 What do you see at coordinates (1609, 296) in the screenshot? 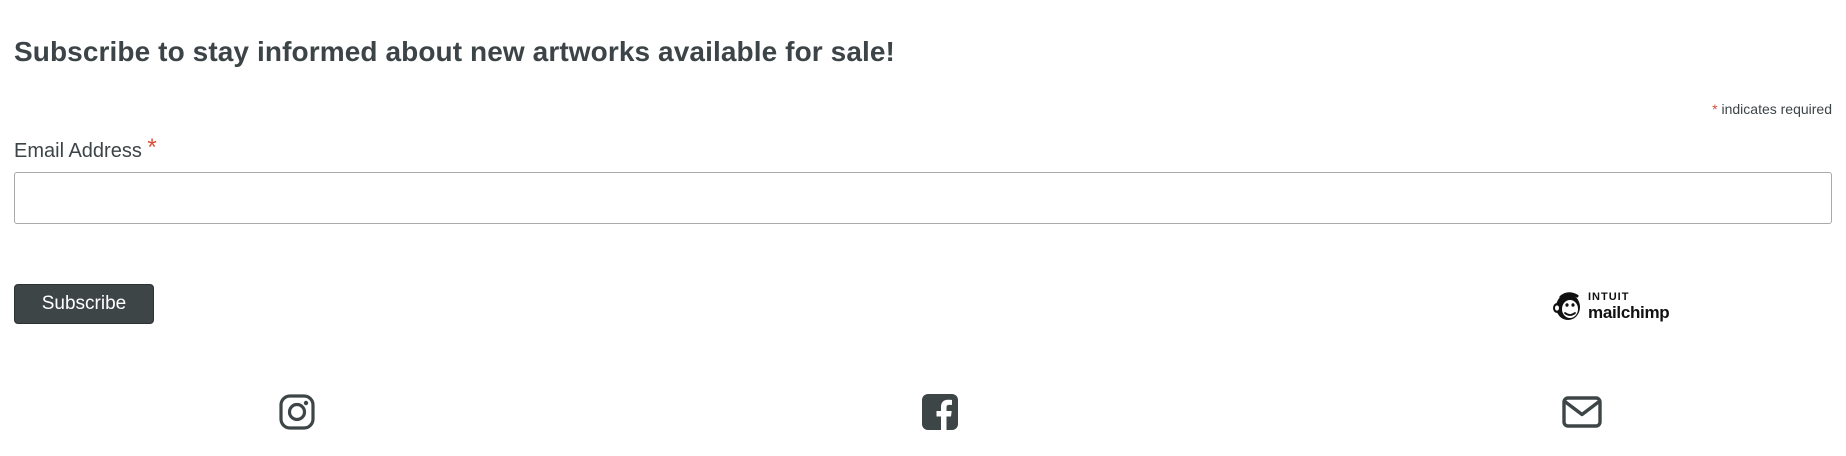
I see `intuit-text: INTUIT` at bounding box center [1609, 296].